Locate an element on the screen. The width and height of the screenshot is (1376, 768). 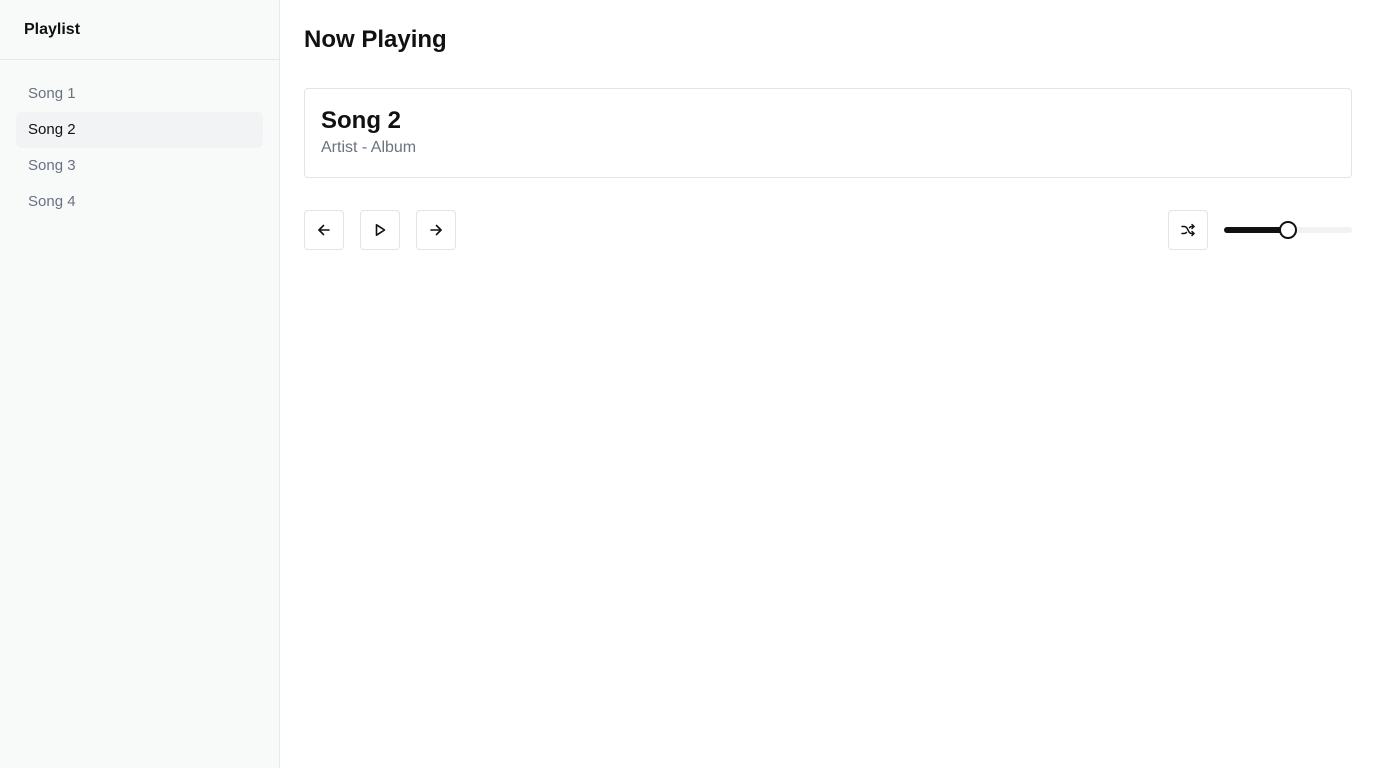
player-controls is located at coordinates (828, 230).